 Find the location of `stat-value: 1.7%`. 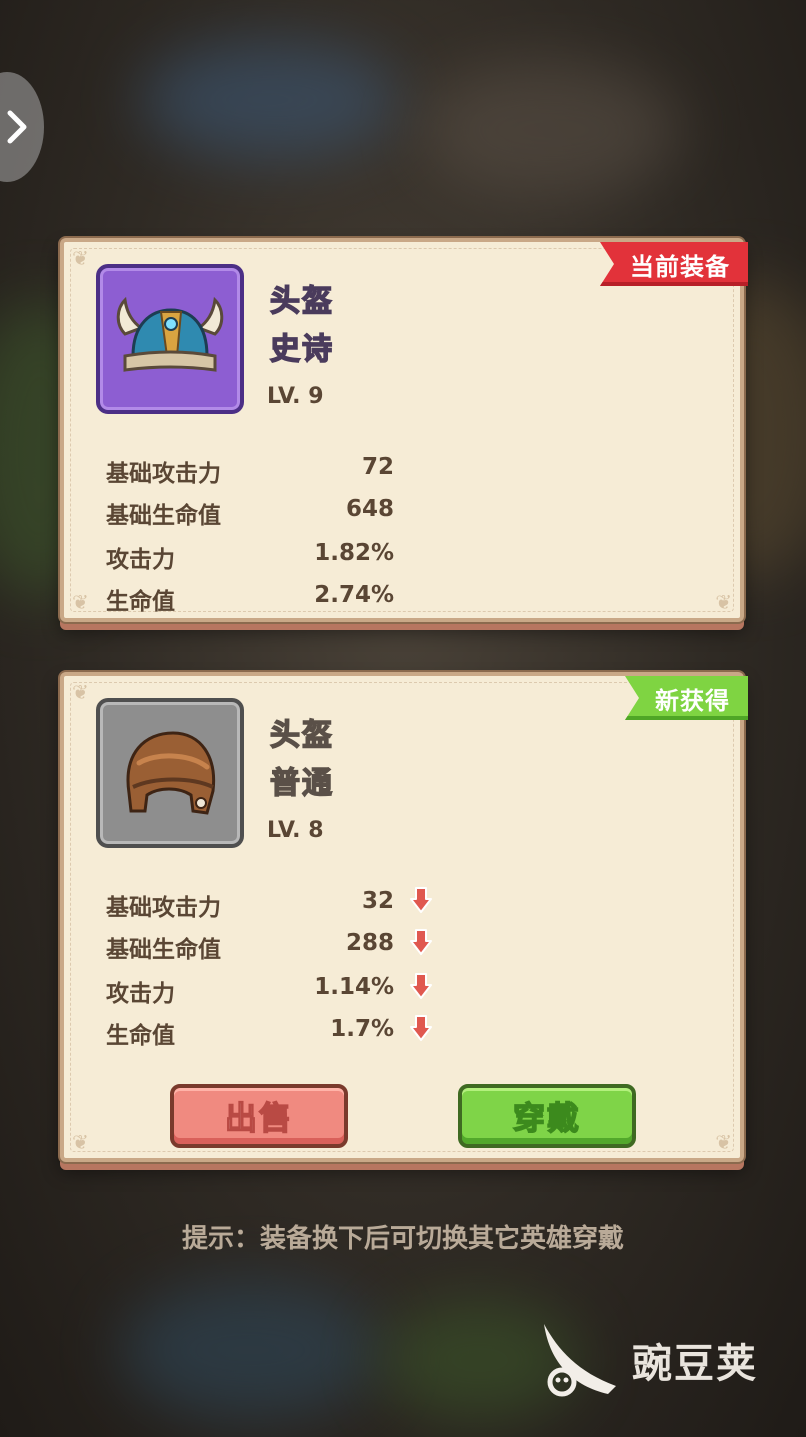

stat-value: 1.7% is located at coordinates (362, 1029).